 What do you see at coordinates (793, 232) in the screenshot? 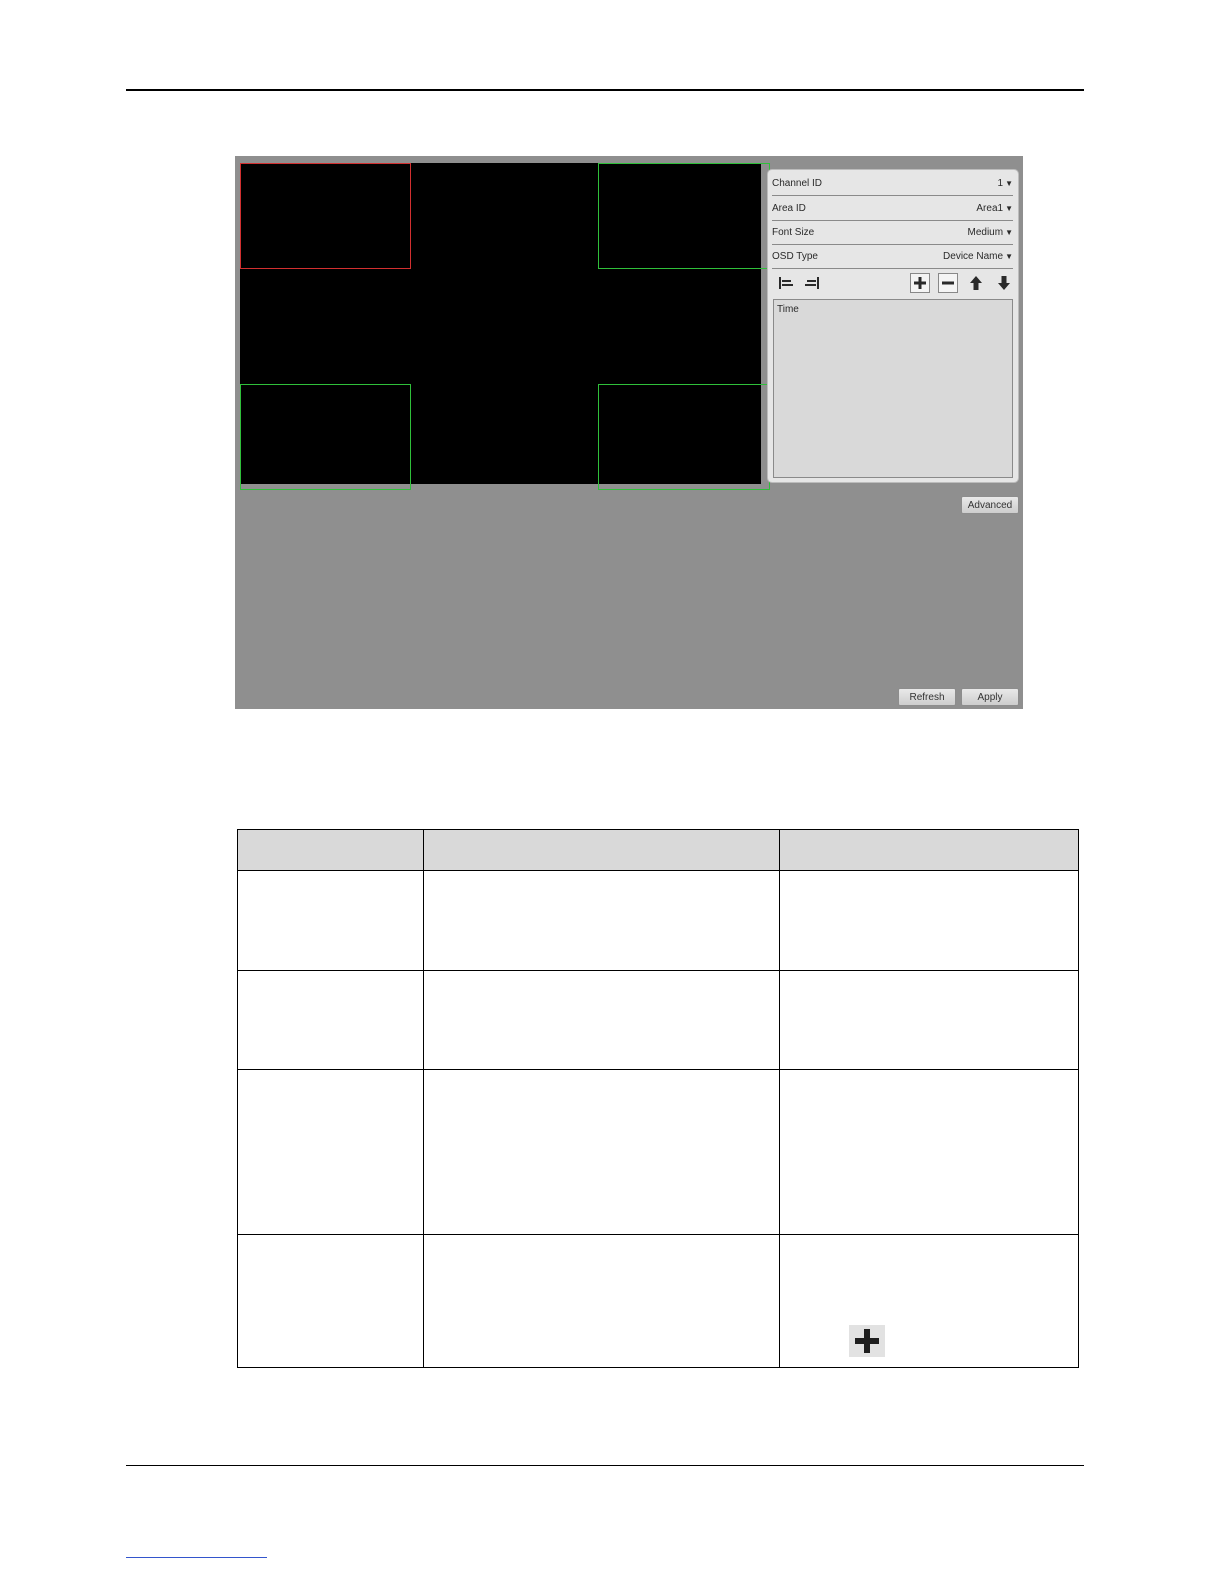
I see `font-size-label: Font Size` at bounding box center [793, 232].